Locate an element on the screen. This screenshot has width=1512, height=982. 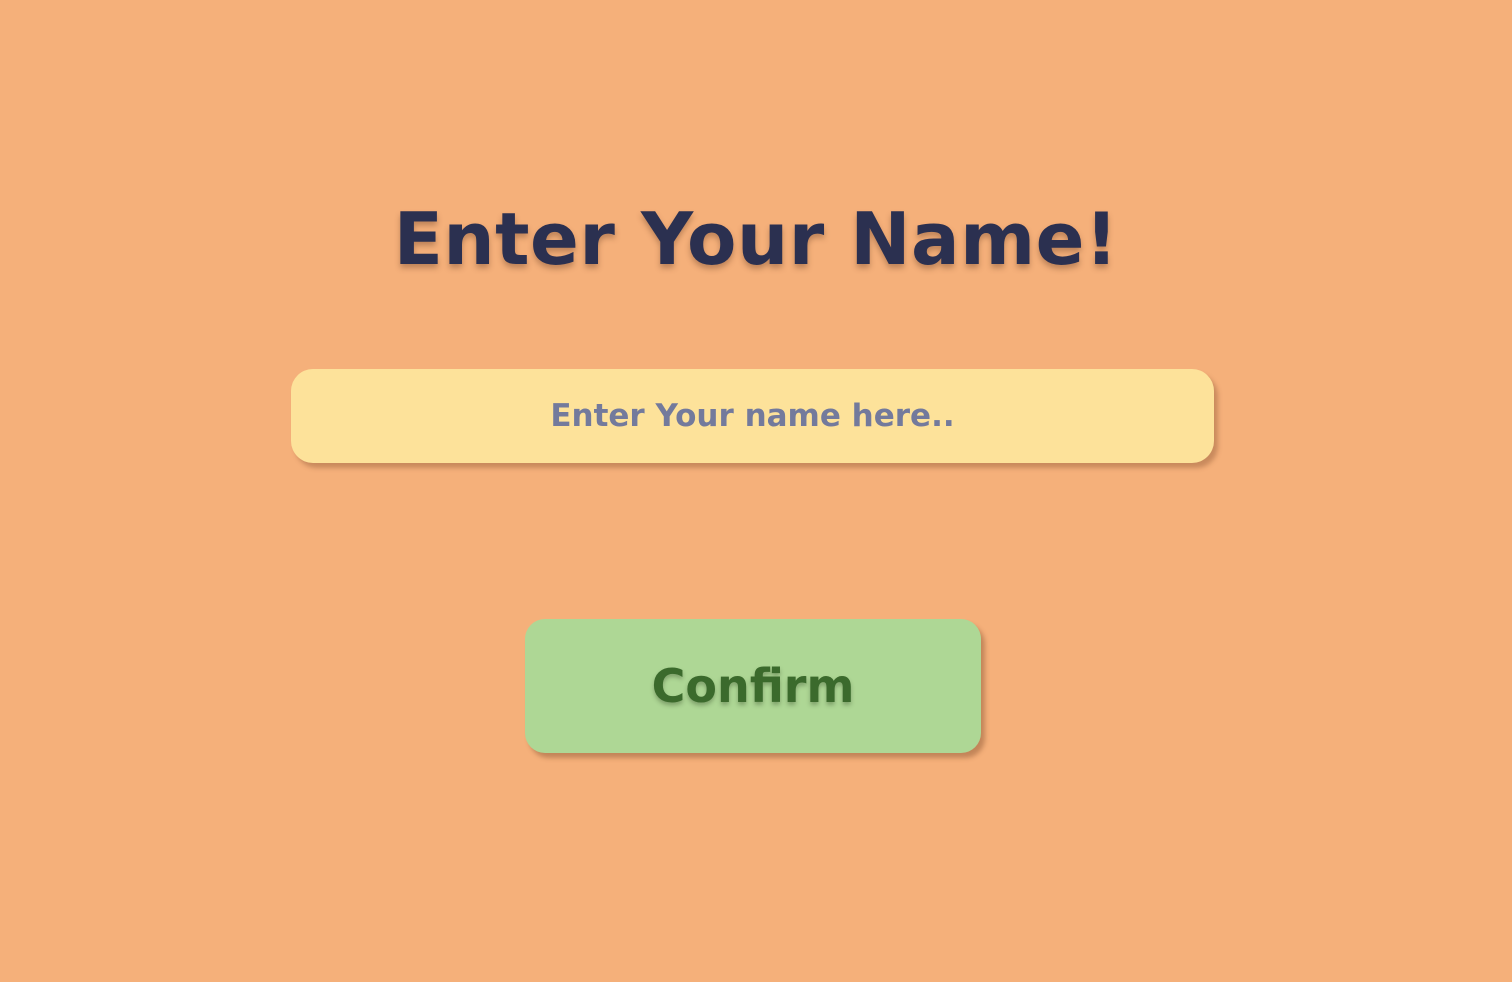
confirm-button-label: Confirm is located at coordinates (753, 686).